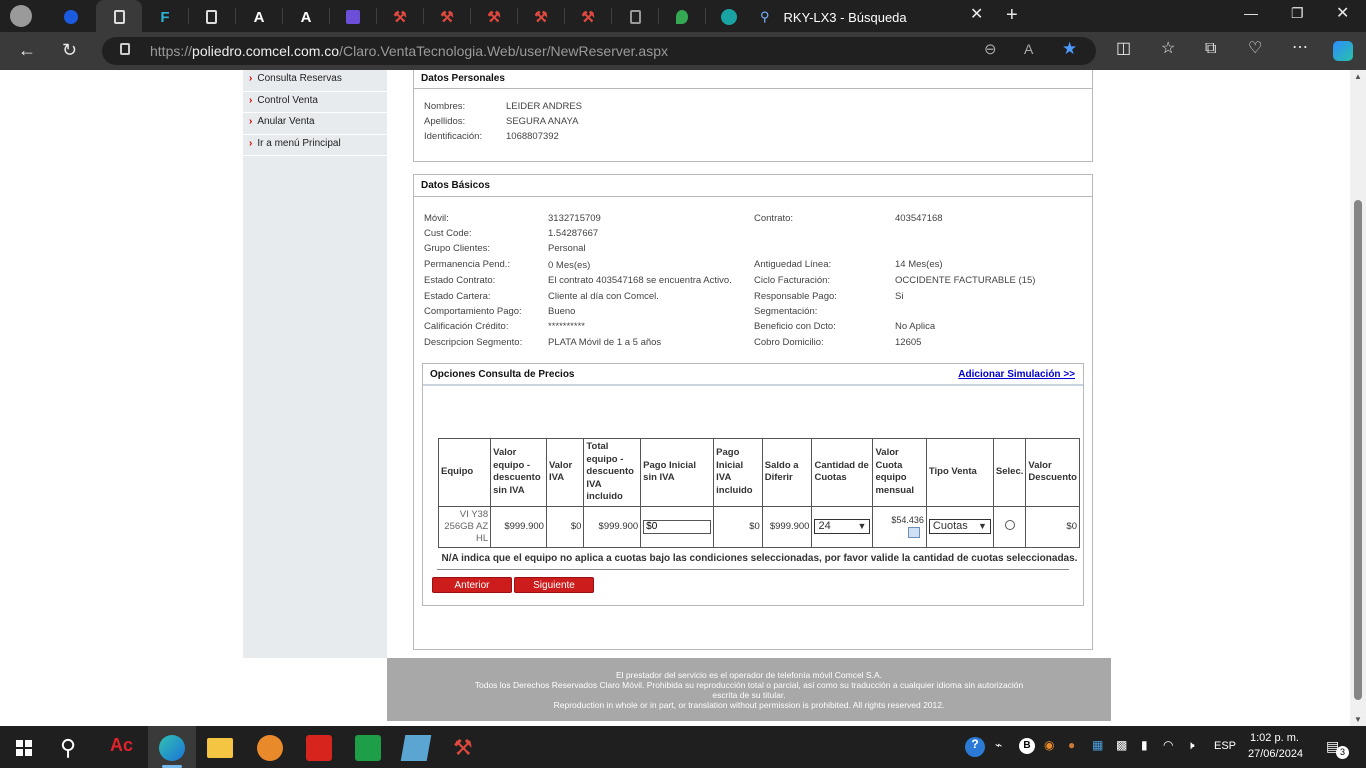 The height and width of the screenshot is (768, 1366). Describe the element at coordinates (1071, 745) in the screenshot. I see `tray-app-icon: ●` at that location.